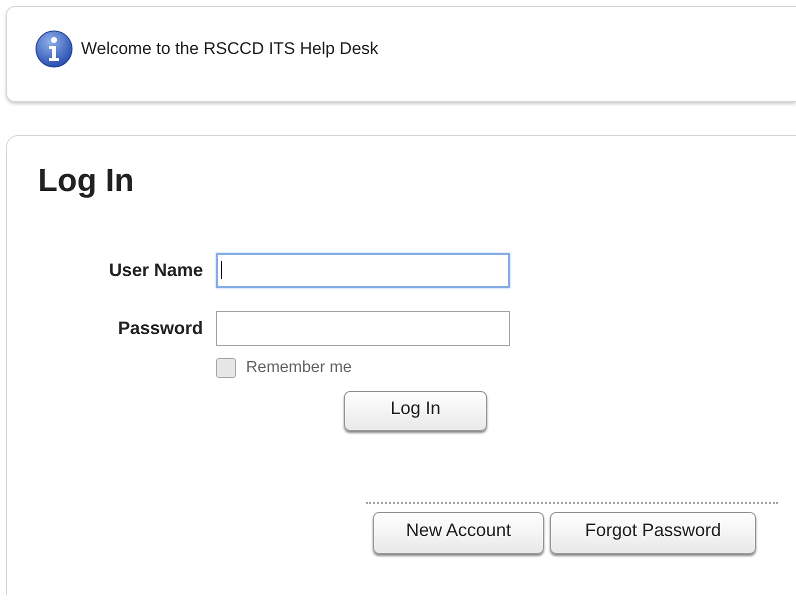 This screenshot has width=796, height=603. Describe the element at coordinates (86, 180) in the screenshot. I see `login-heading: Log In` at that location.